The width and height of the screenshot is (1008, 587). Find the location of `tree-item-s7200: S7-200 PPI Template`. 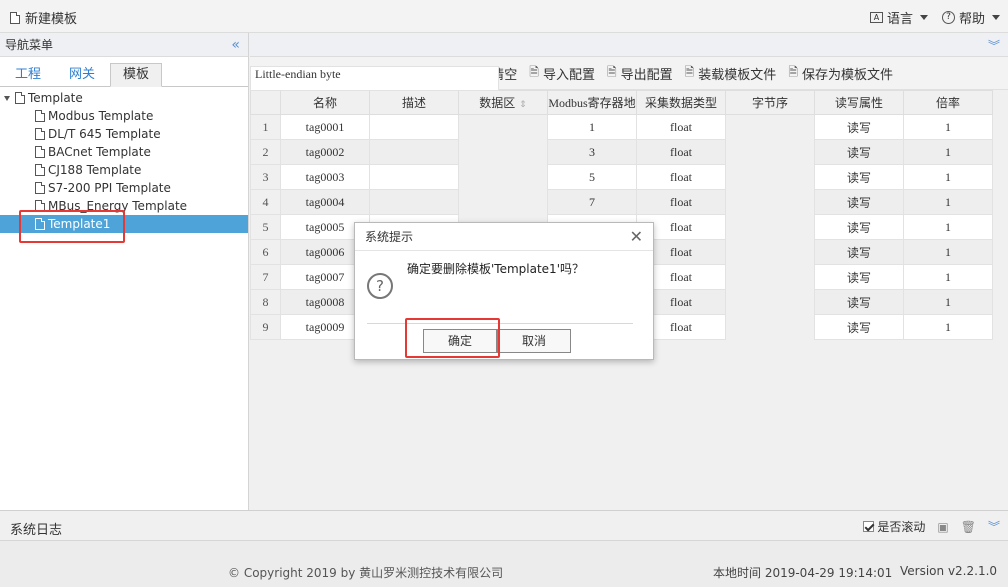

tree-item-s7200: S7-200 PPI Template is located at coordinates (124, 188).